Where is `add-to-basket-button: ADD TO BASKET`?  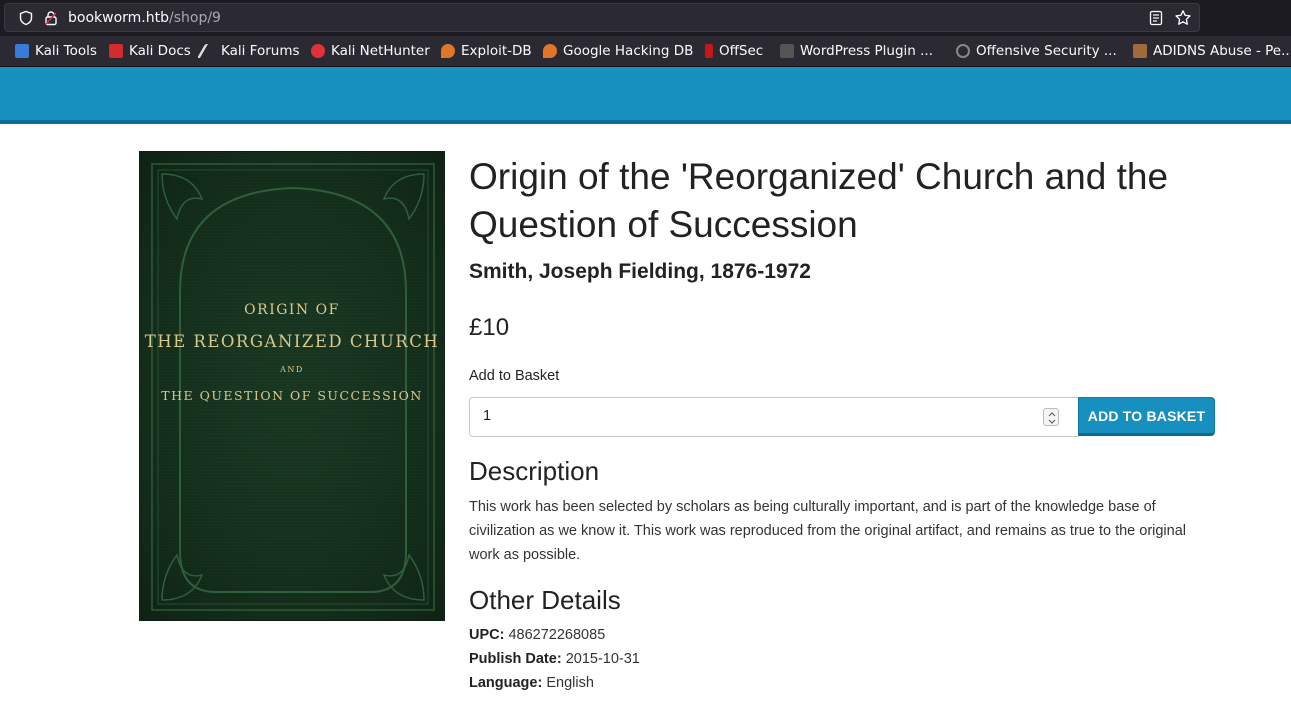
add-to-basket-button: ADD TO BASKET is located at coordinates (1146, 416).